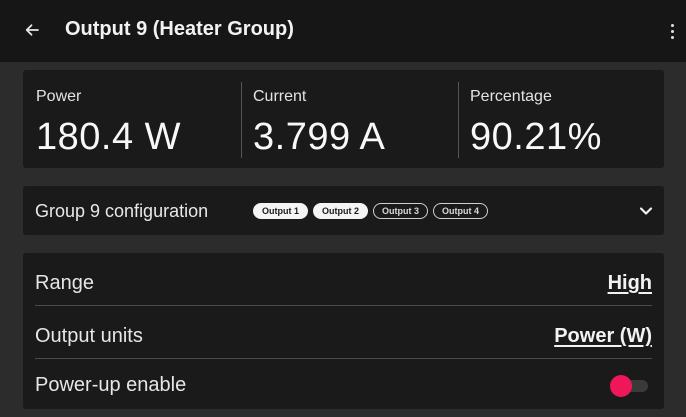 This screenshot has width=686, height=417. Describe the element at coordinates (672, 31) in the screenshot. I see `more-menu-button` at that location.